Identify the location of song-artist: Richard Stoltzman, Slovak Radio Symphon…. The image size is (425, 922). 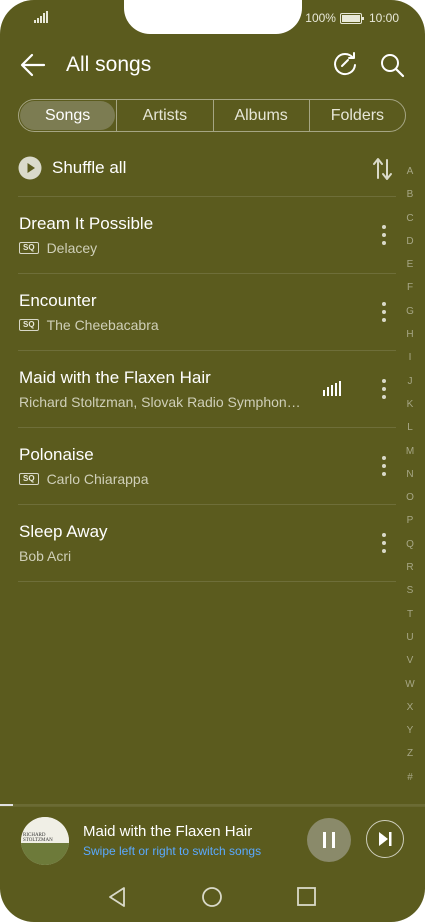
(160, 402).